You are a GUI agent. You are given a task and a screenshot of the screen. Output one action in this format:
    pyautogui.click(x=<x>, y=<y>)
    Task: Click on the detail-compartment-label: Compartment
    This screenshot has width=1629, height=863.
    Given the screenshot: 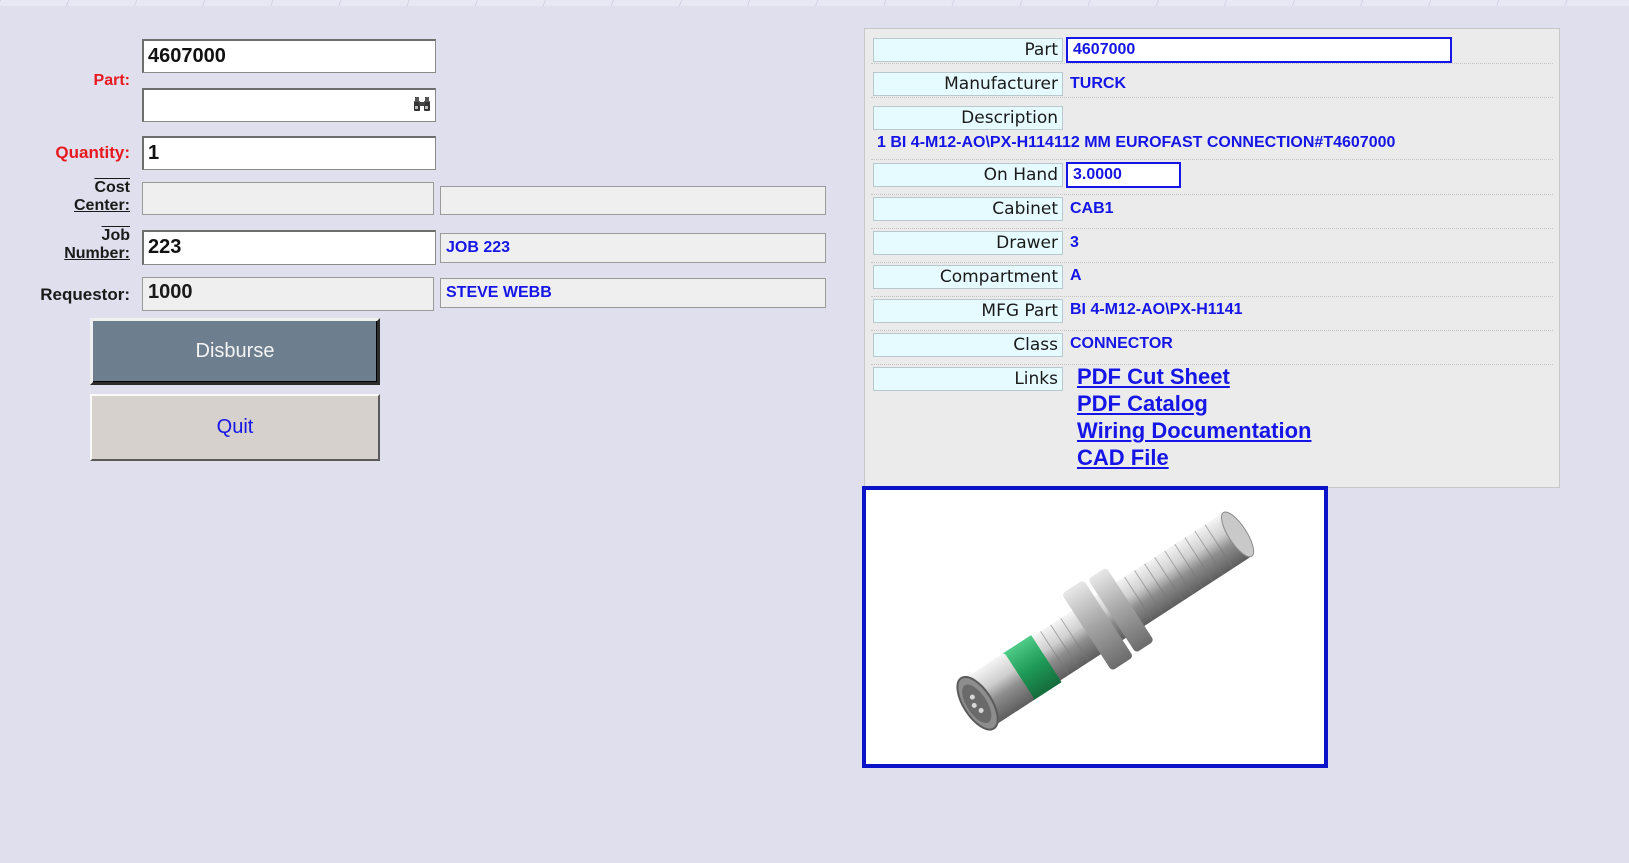 What is the action you would take?
    pyautogui.click(x=968, y=277)
    